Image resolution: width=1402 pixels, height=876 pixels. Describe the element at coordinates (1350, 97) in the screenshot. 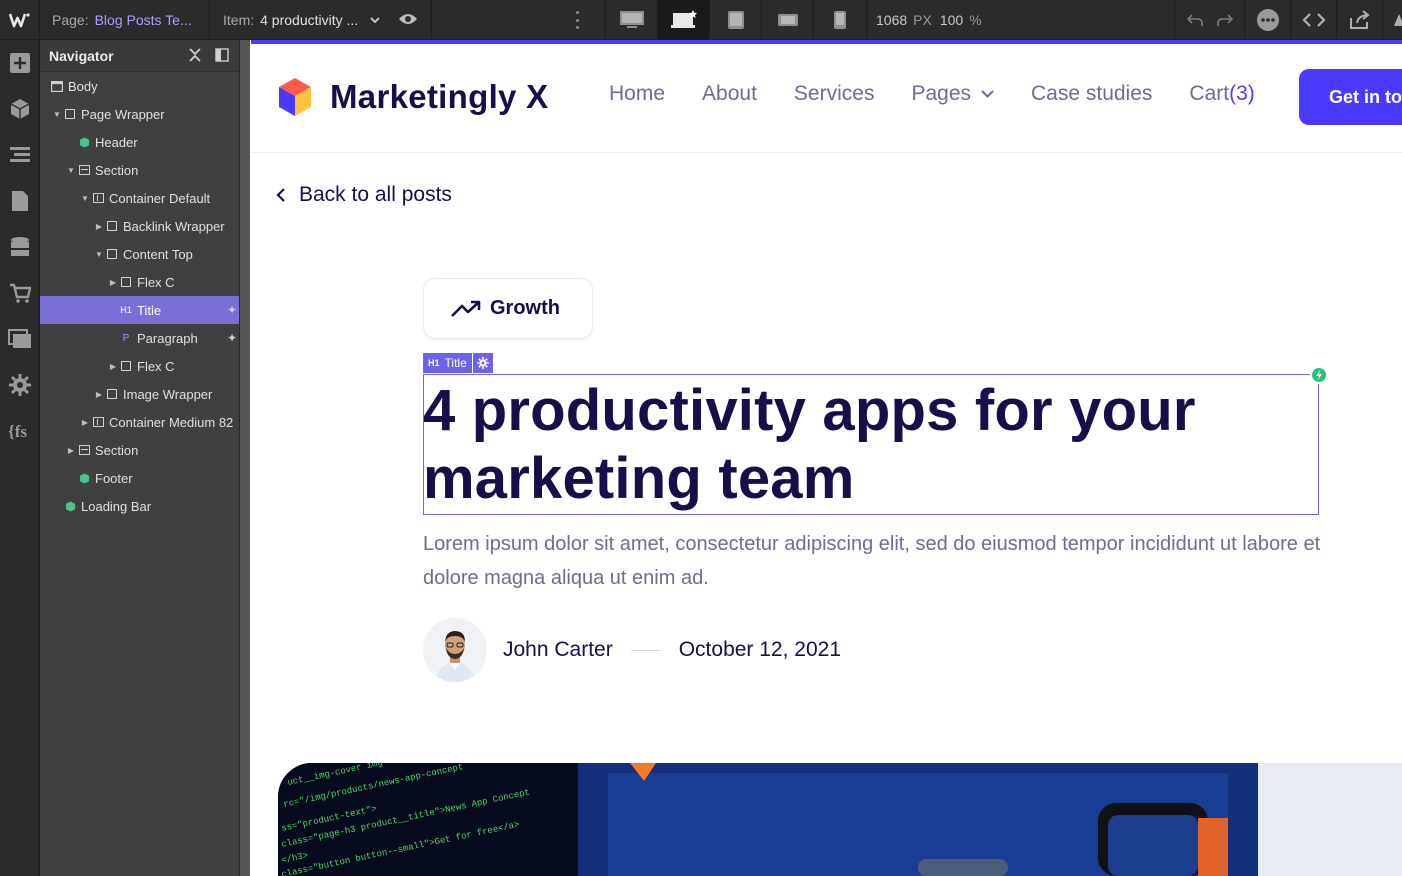

I see `get-in-touch-button: Get in touch` at that location.